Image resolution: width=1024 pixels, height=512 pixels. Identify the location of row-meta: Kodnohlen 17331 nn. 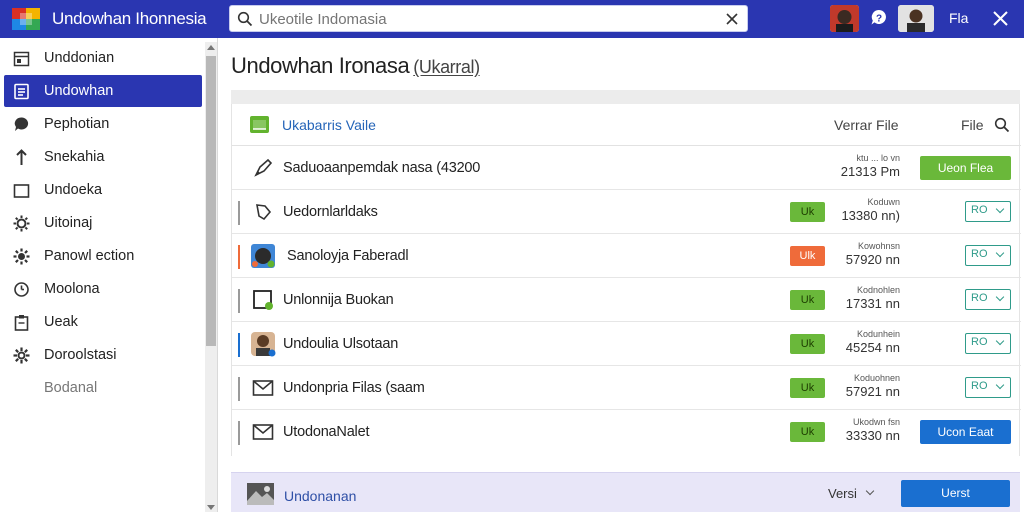
(867, 298).